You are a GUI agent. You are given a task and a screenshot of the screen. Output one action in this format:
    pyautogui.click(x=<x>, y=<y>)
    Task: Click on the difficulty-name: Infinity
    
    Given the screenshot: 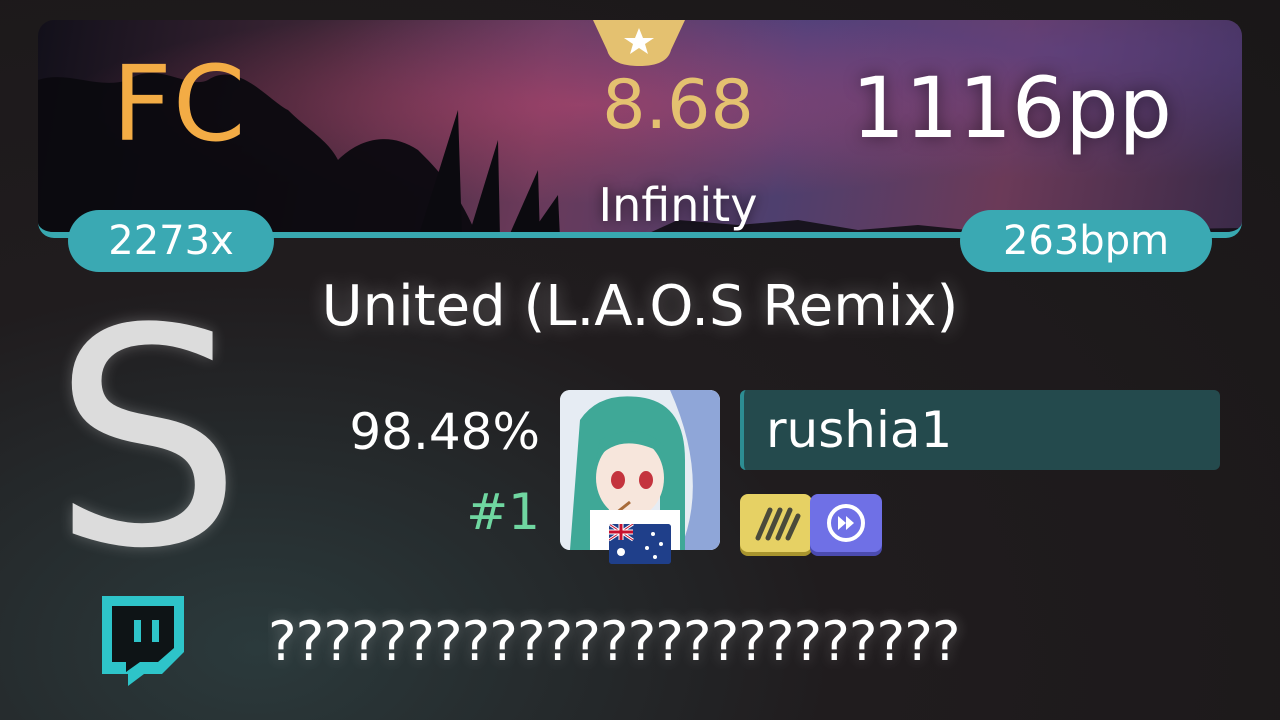 What is the action you would take?
    pyautogui.click(x=678, y=205)
    